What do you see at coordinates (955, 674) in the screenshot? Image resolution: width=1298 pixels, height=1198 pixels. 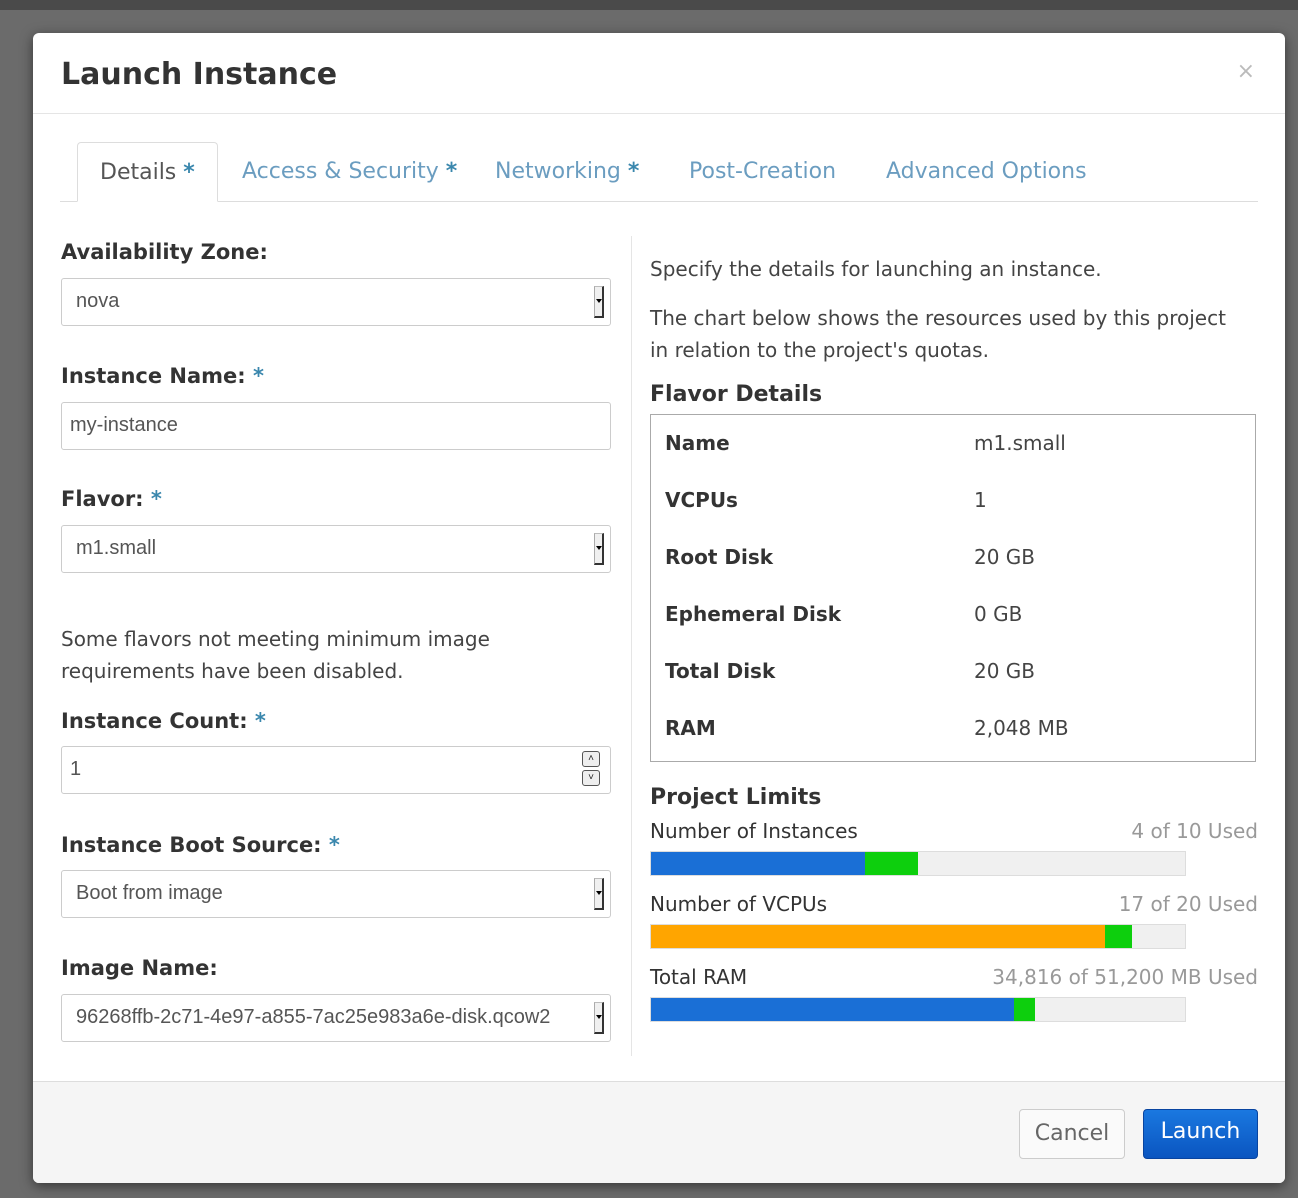 I see `table-row: Total Disk 20 GB` at bounding box center [955, 674].